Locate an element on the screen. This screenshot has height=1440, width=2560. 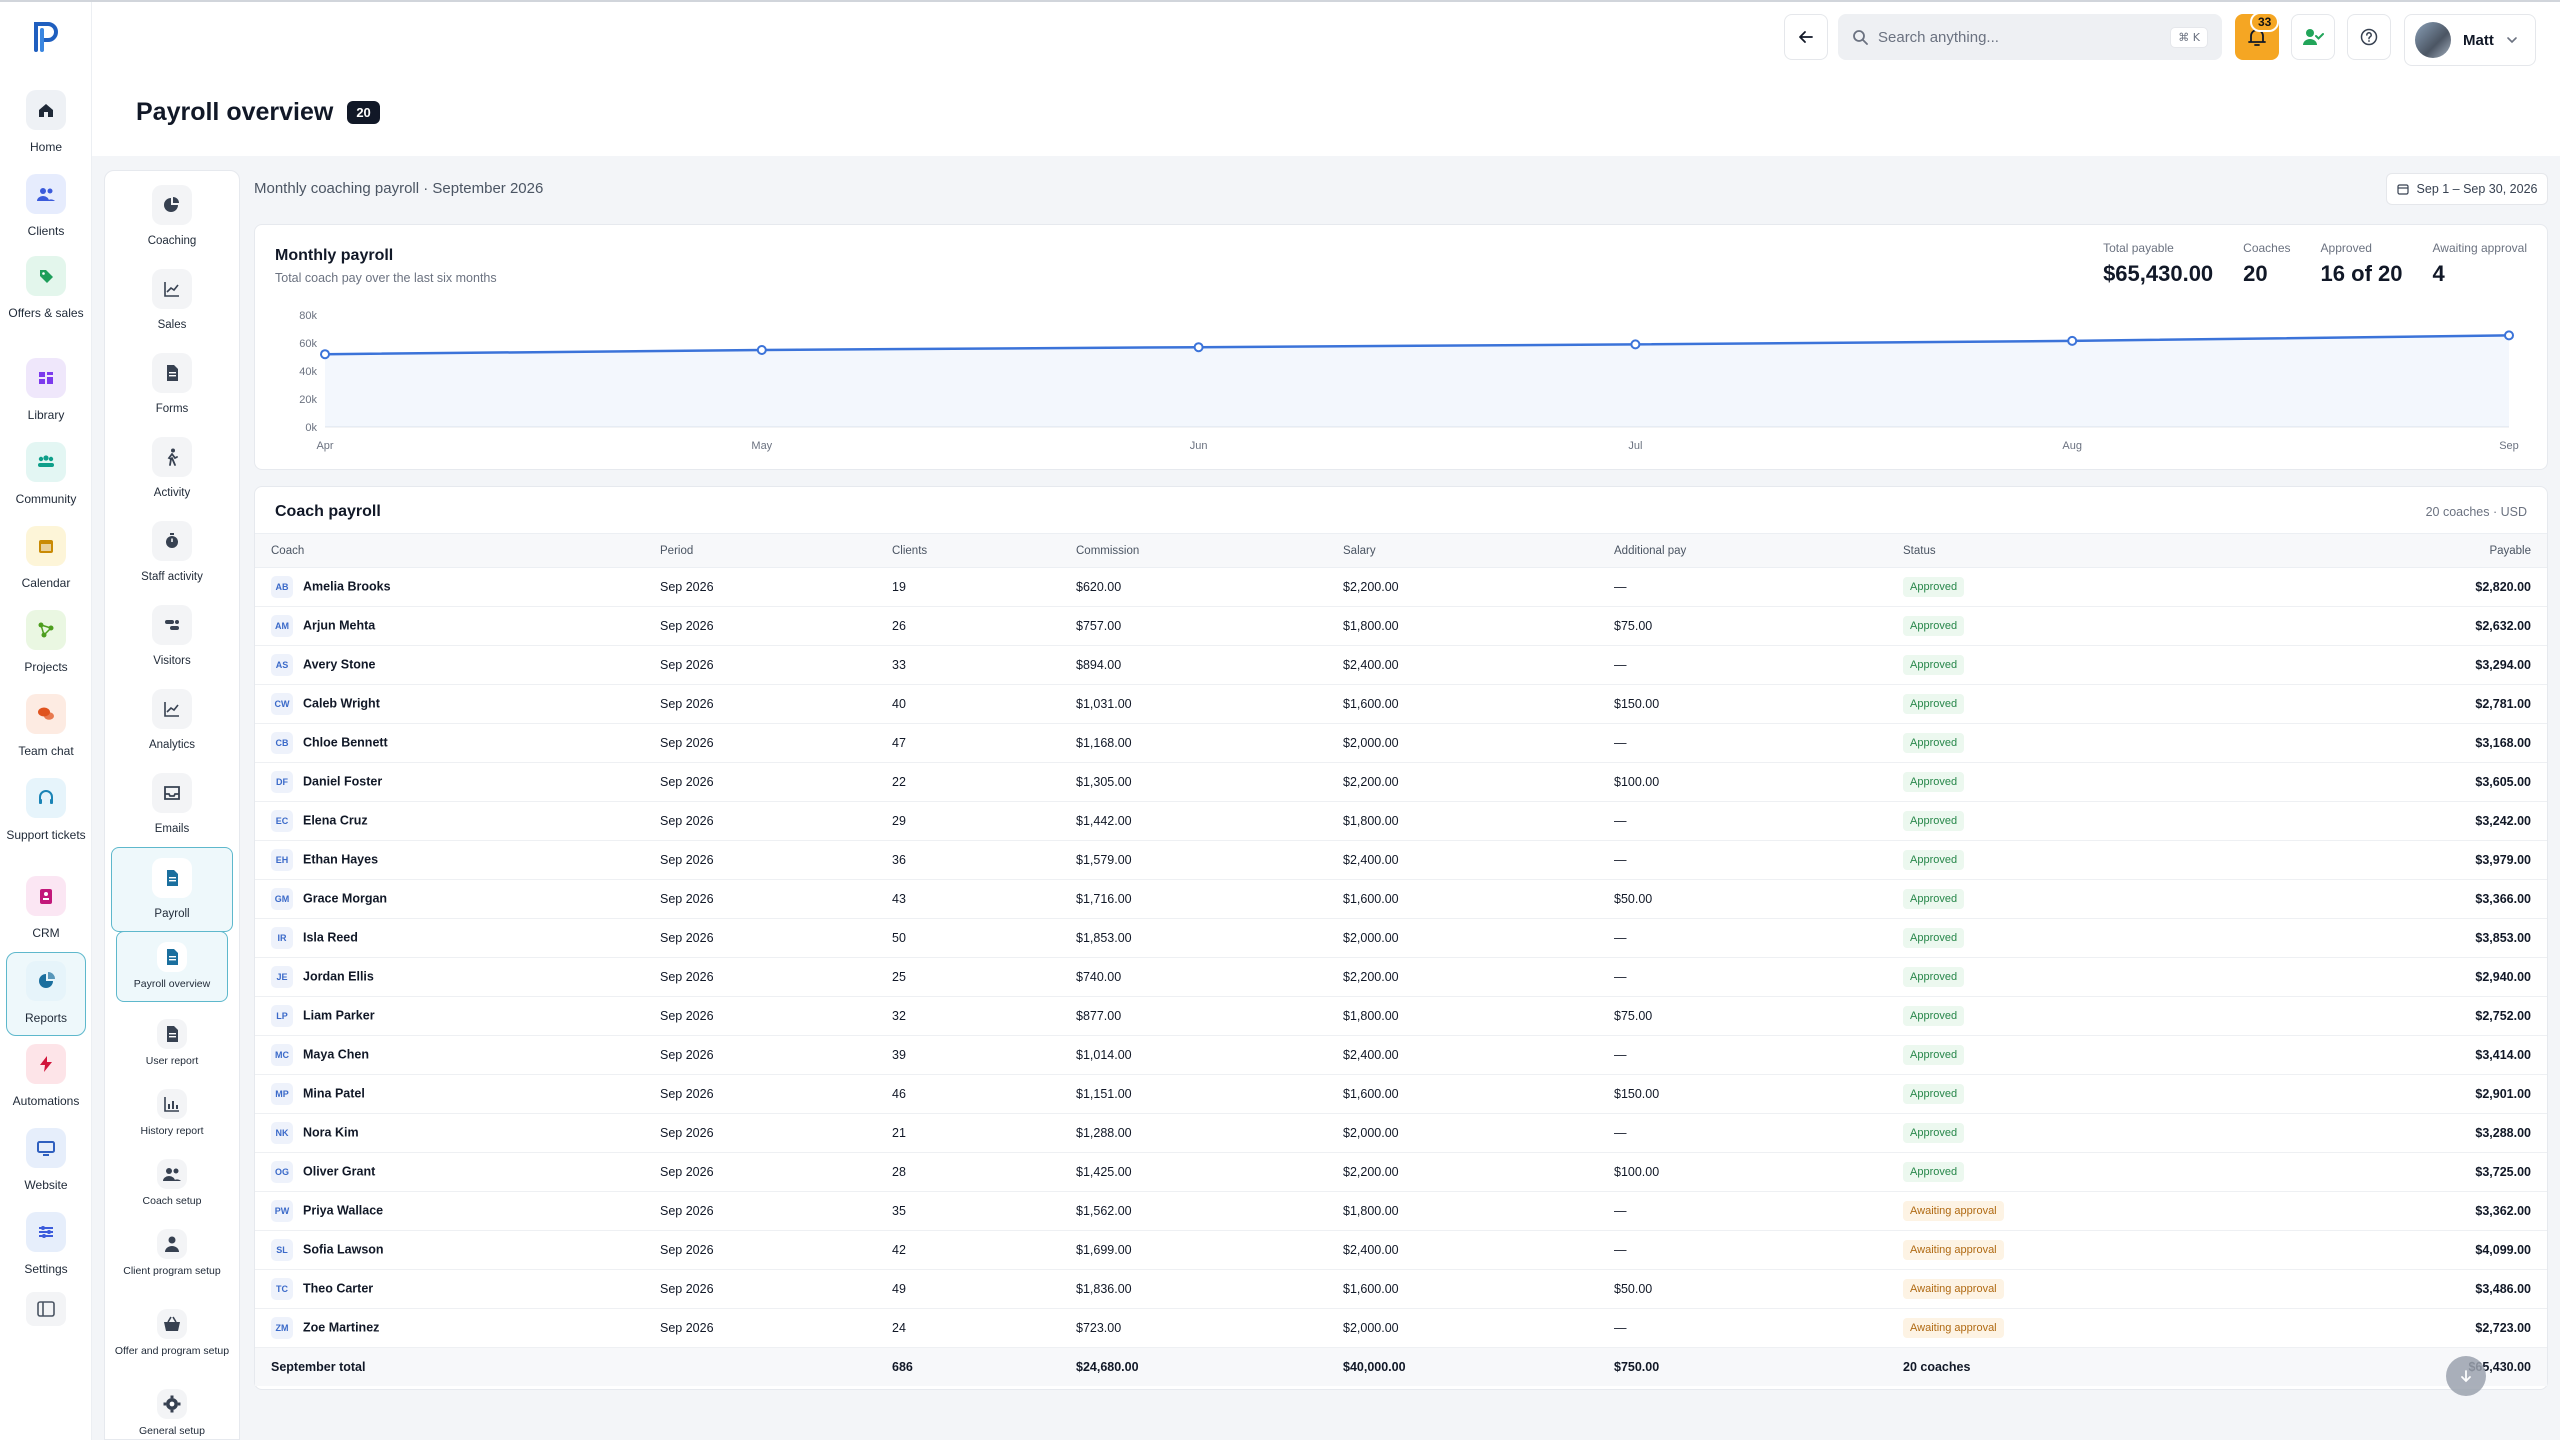
coach-cell: SL Sofia Lawson is located at coordinates (457, 1250).